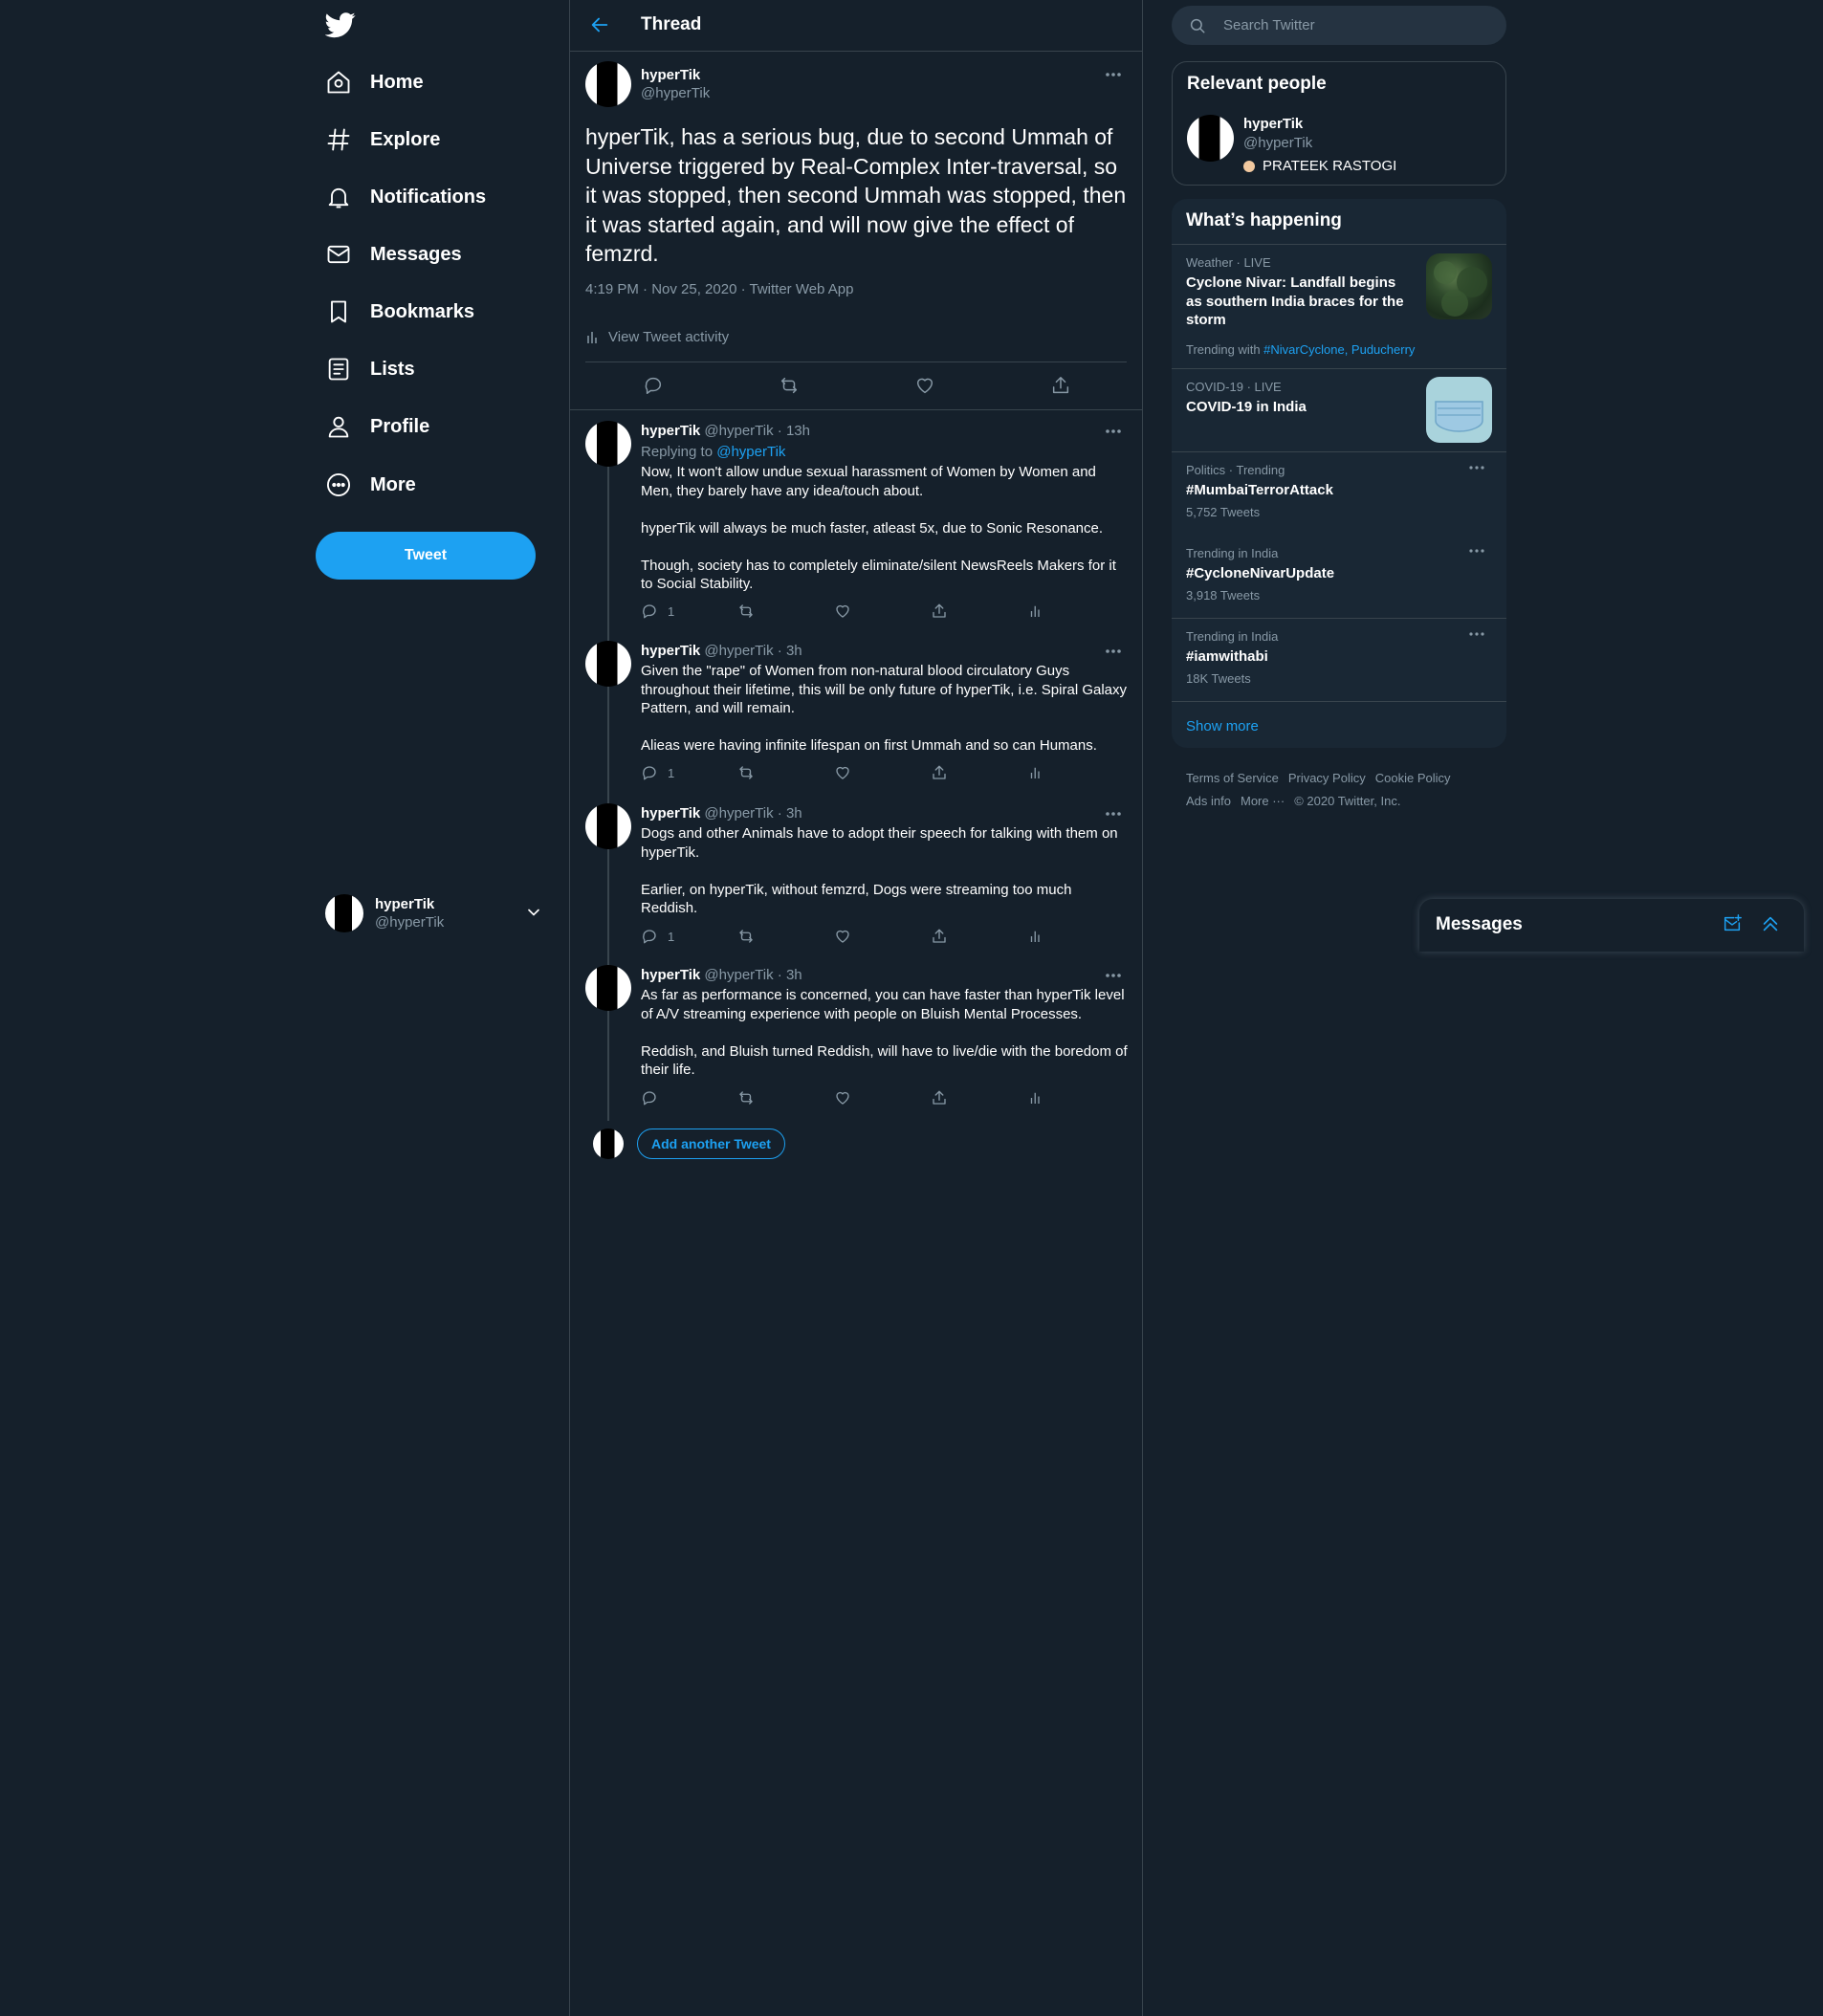 This screenshot has width=1823, height=2016. I want to click on more-circle-icon, so click(338, 484).